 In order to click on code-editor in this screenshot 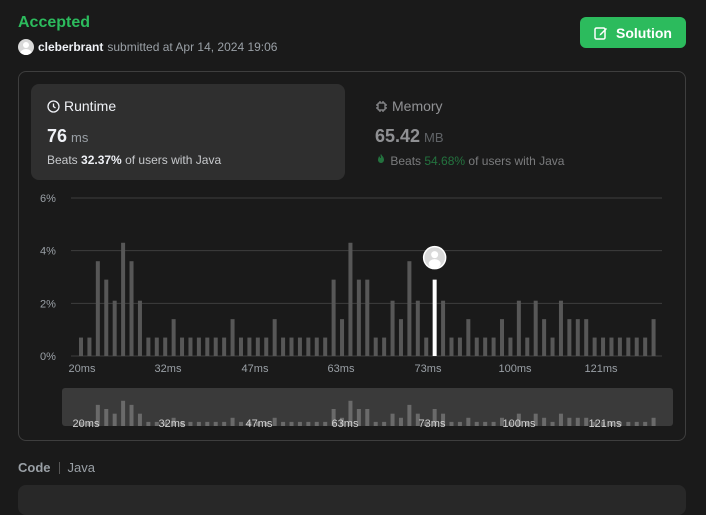, I will do `click(352, 500)`.